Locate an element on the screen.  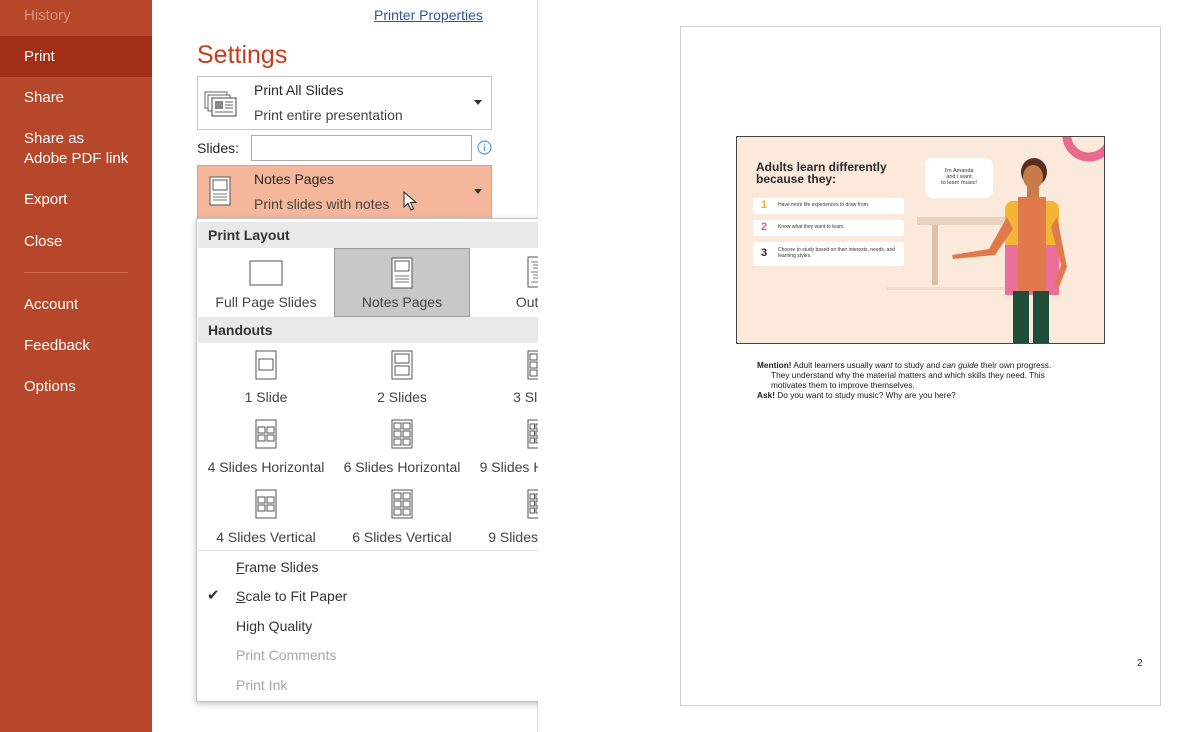
handout-2-slides-icon is located at coordinates (402, 365).